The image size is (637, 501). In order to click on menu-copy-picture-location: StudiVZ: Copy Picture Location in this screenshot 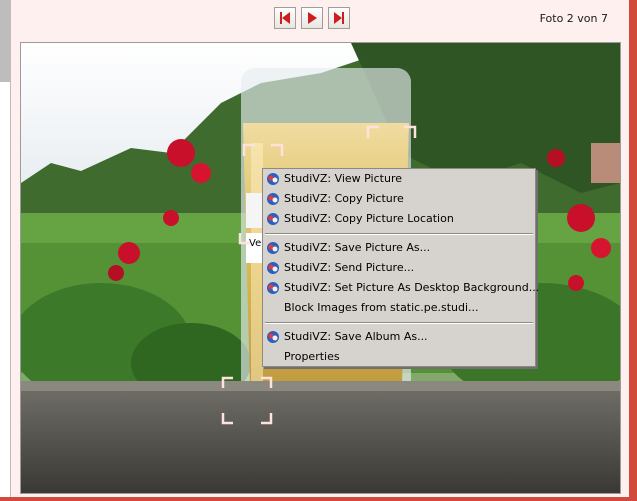, I will do `click(399, 219)`.